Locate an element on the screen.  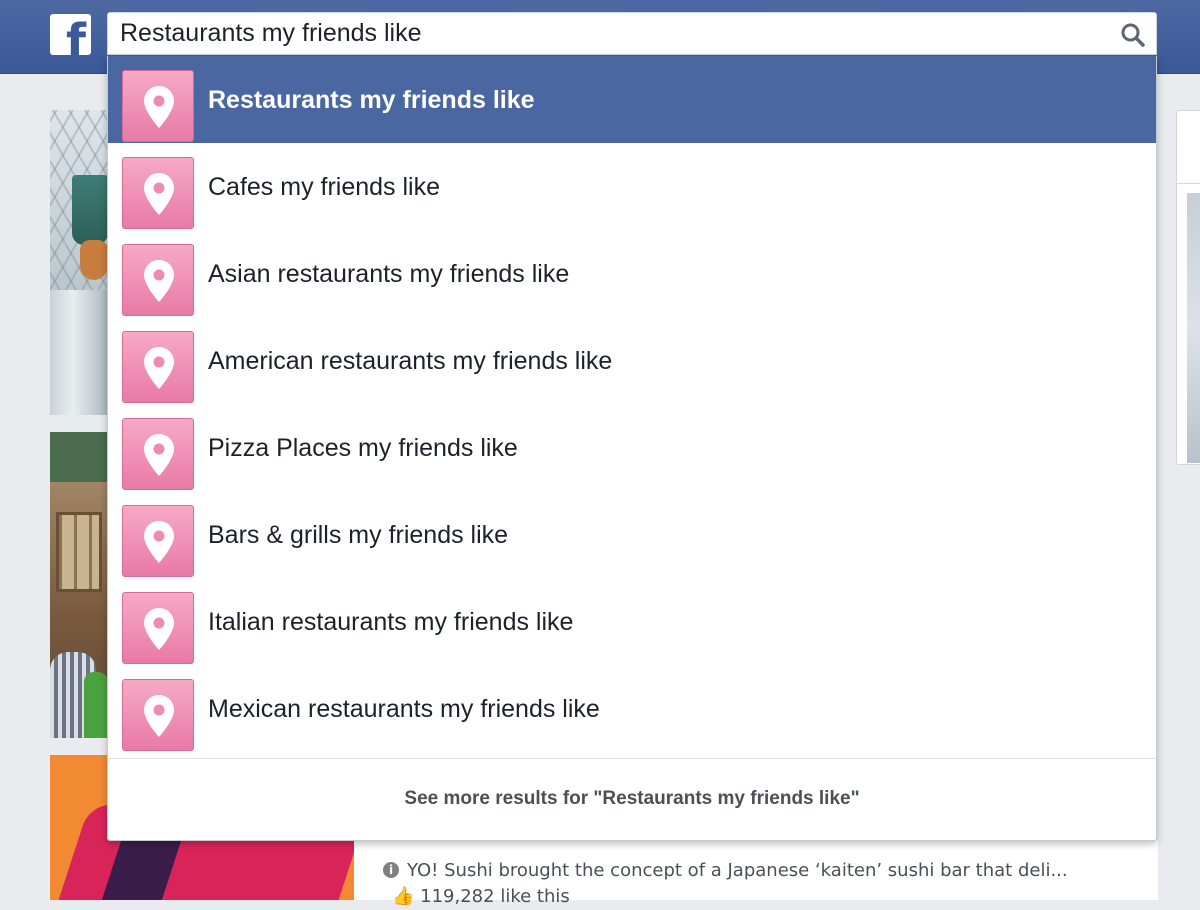
page-likes-count: 👍 119,282 like this is located at coordinates (481, 896).